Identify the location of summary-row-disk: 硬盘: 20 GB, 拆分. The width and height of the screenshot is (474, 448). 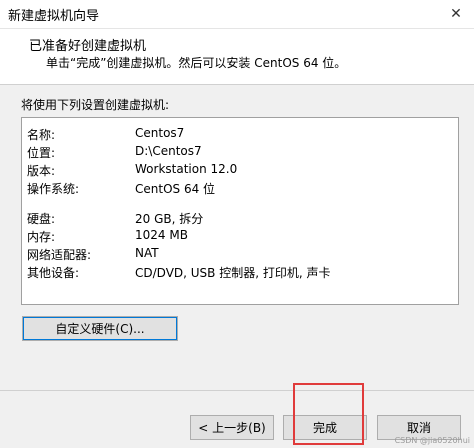
(240, 219).